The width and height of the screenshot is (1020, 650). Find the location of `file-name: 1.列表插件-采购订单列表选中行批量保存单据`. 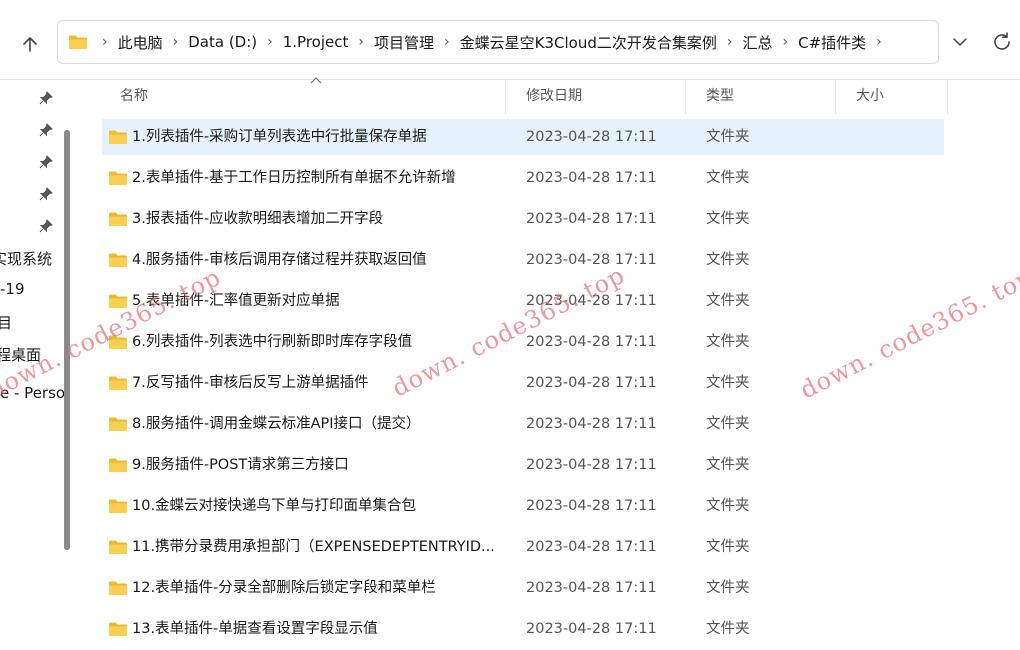

file-name: 1.列表插件-采购订单列表选中行批量保存单据 is located at coordinates (279, 137).